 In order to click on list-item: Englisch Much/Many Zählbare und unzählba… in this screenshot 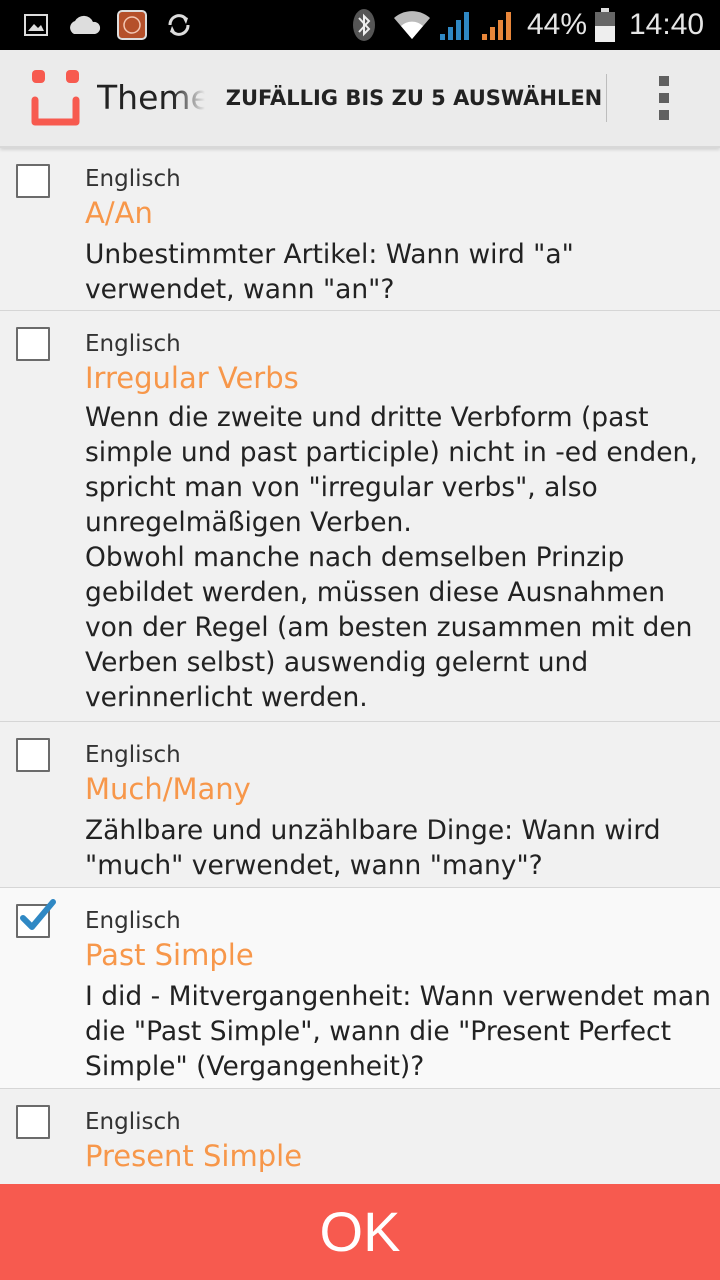, I will do `click(360, 805)`.